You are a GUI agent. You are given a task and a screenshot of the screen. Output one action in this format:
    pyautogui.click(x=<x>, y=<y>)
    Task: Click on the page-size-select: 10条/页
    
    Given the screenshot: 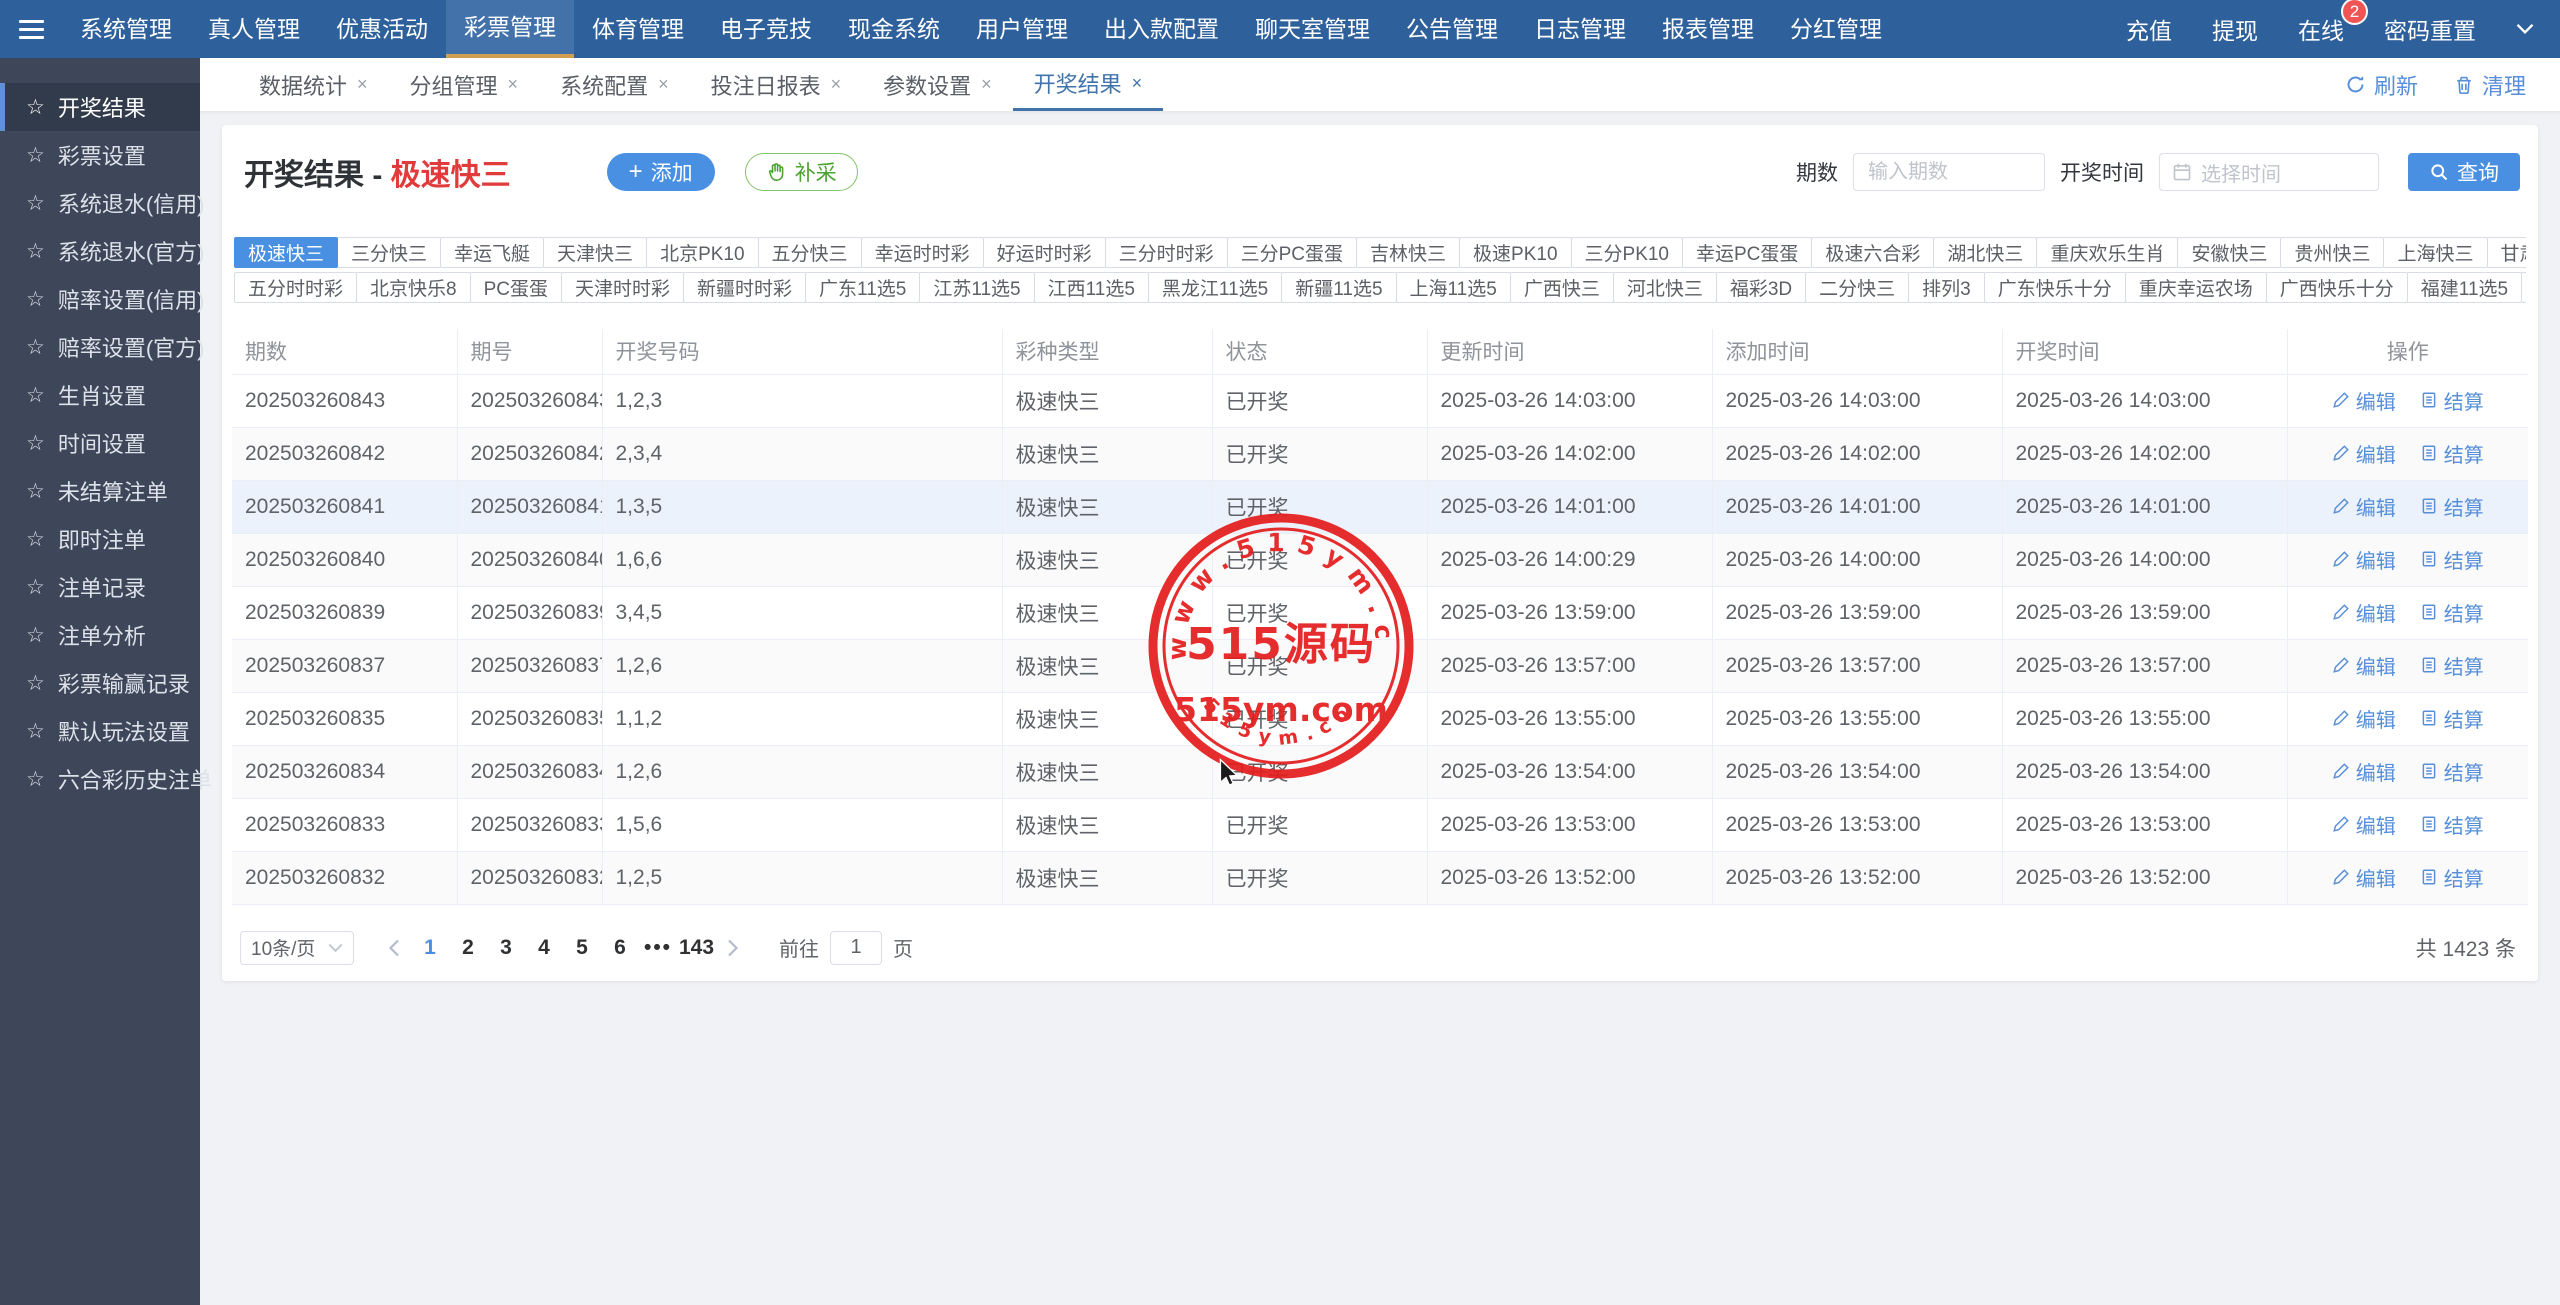 What is the action you would take?
    pyautogui.click(x=297, y=947)
    